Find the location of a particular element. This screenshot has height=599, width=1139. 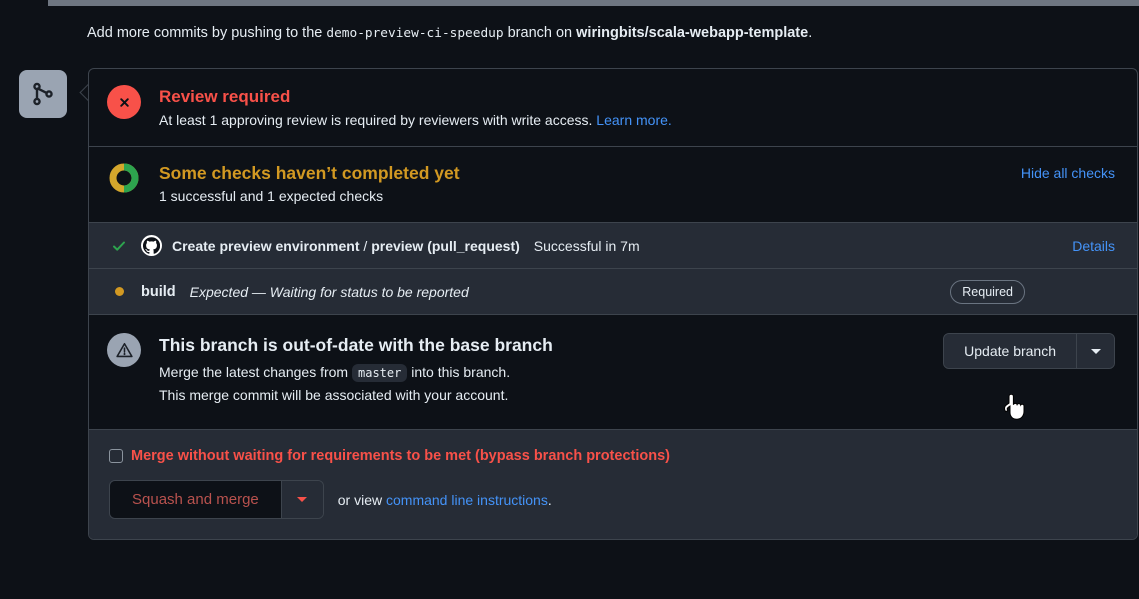

command-line-hint: or view command line instructions. is located at coordinates (445, 500).